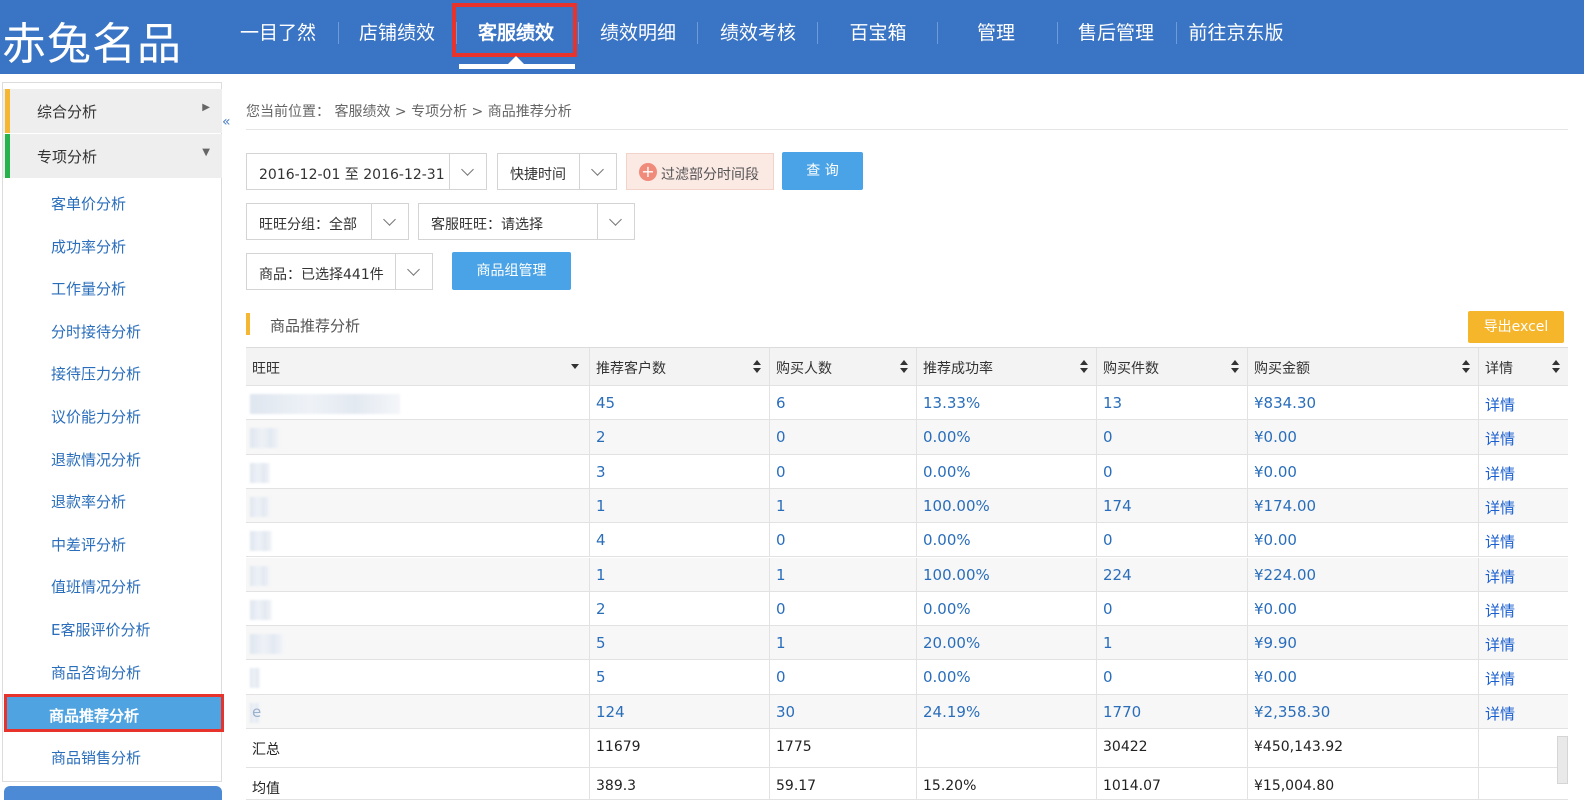 Image resolution: width=1584 pixels, height=810 pixels. What do you see at coordinates (1116, 33) in the screenshot?
I see `nav-after-sales: 售后管理` at bounding box center [1116, 33].